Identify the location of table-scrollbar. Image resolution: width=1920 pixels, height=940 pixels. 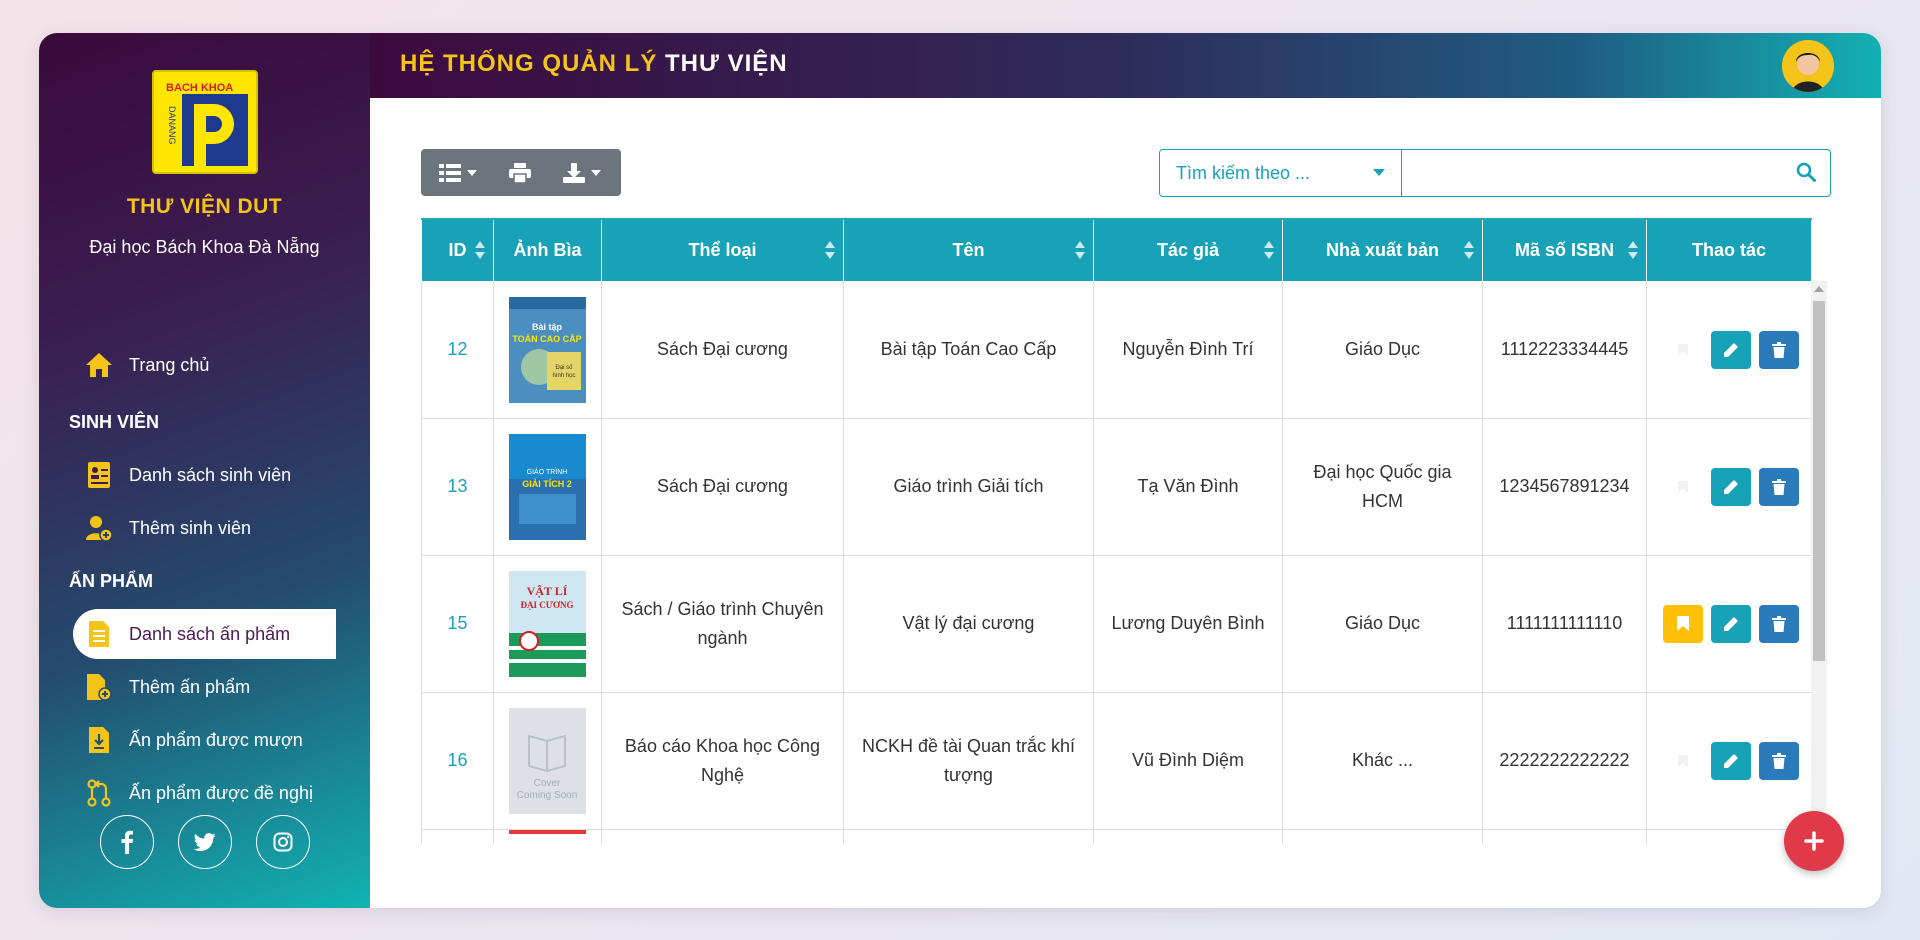
(1819, 546).